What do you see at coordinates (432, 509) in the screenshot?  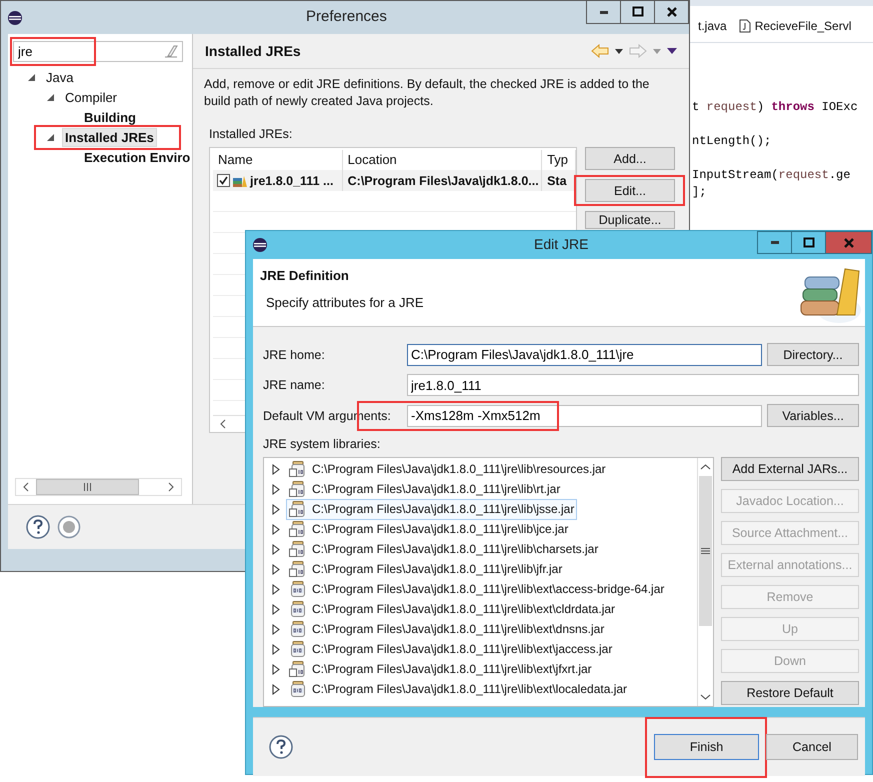 I see `library-item: C:\Program Files\Java\jdk1.8.0_111\jre\lib\jsse.jar` at bounding box center [432, 509].